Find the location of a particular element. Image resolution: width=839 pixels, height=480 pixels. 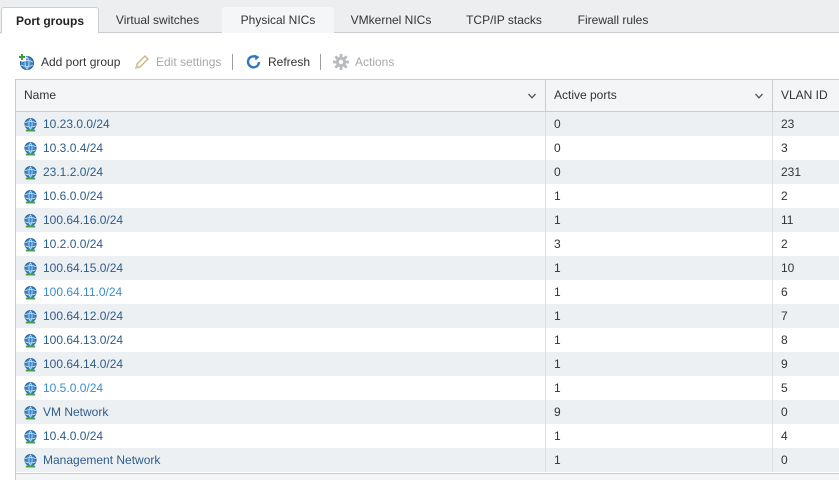

port-group-name-cell: 10.6.0.0/24 is located at coordinates (281, 196).